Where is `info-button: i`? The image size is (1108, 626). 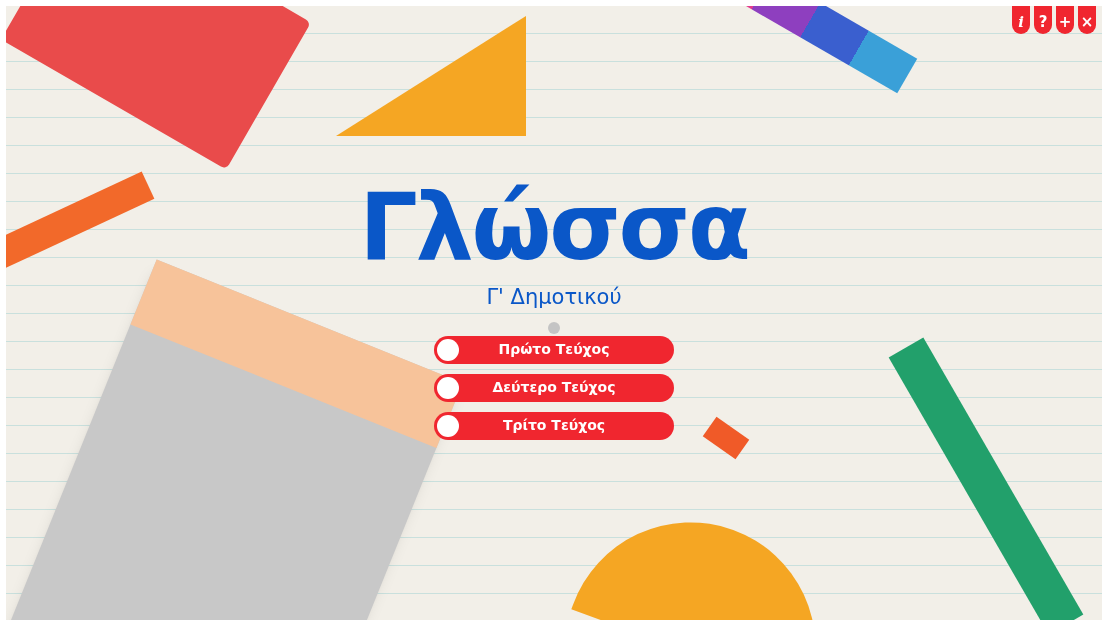 info-button: i is located at coordinates (1021, 20).